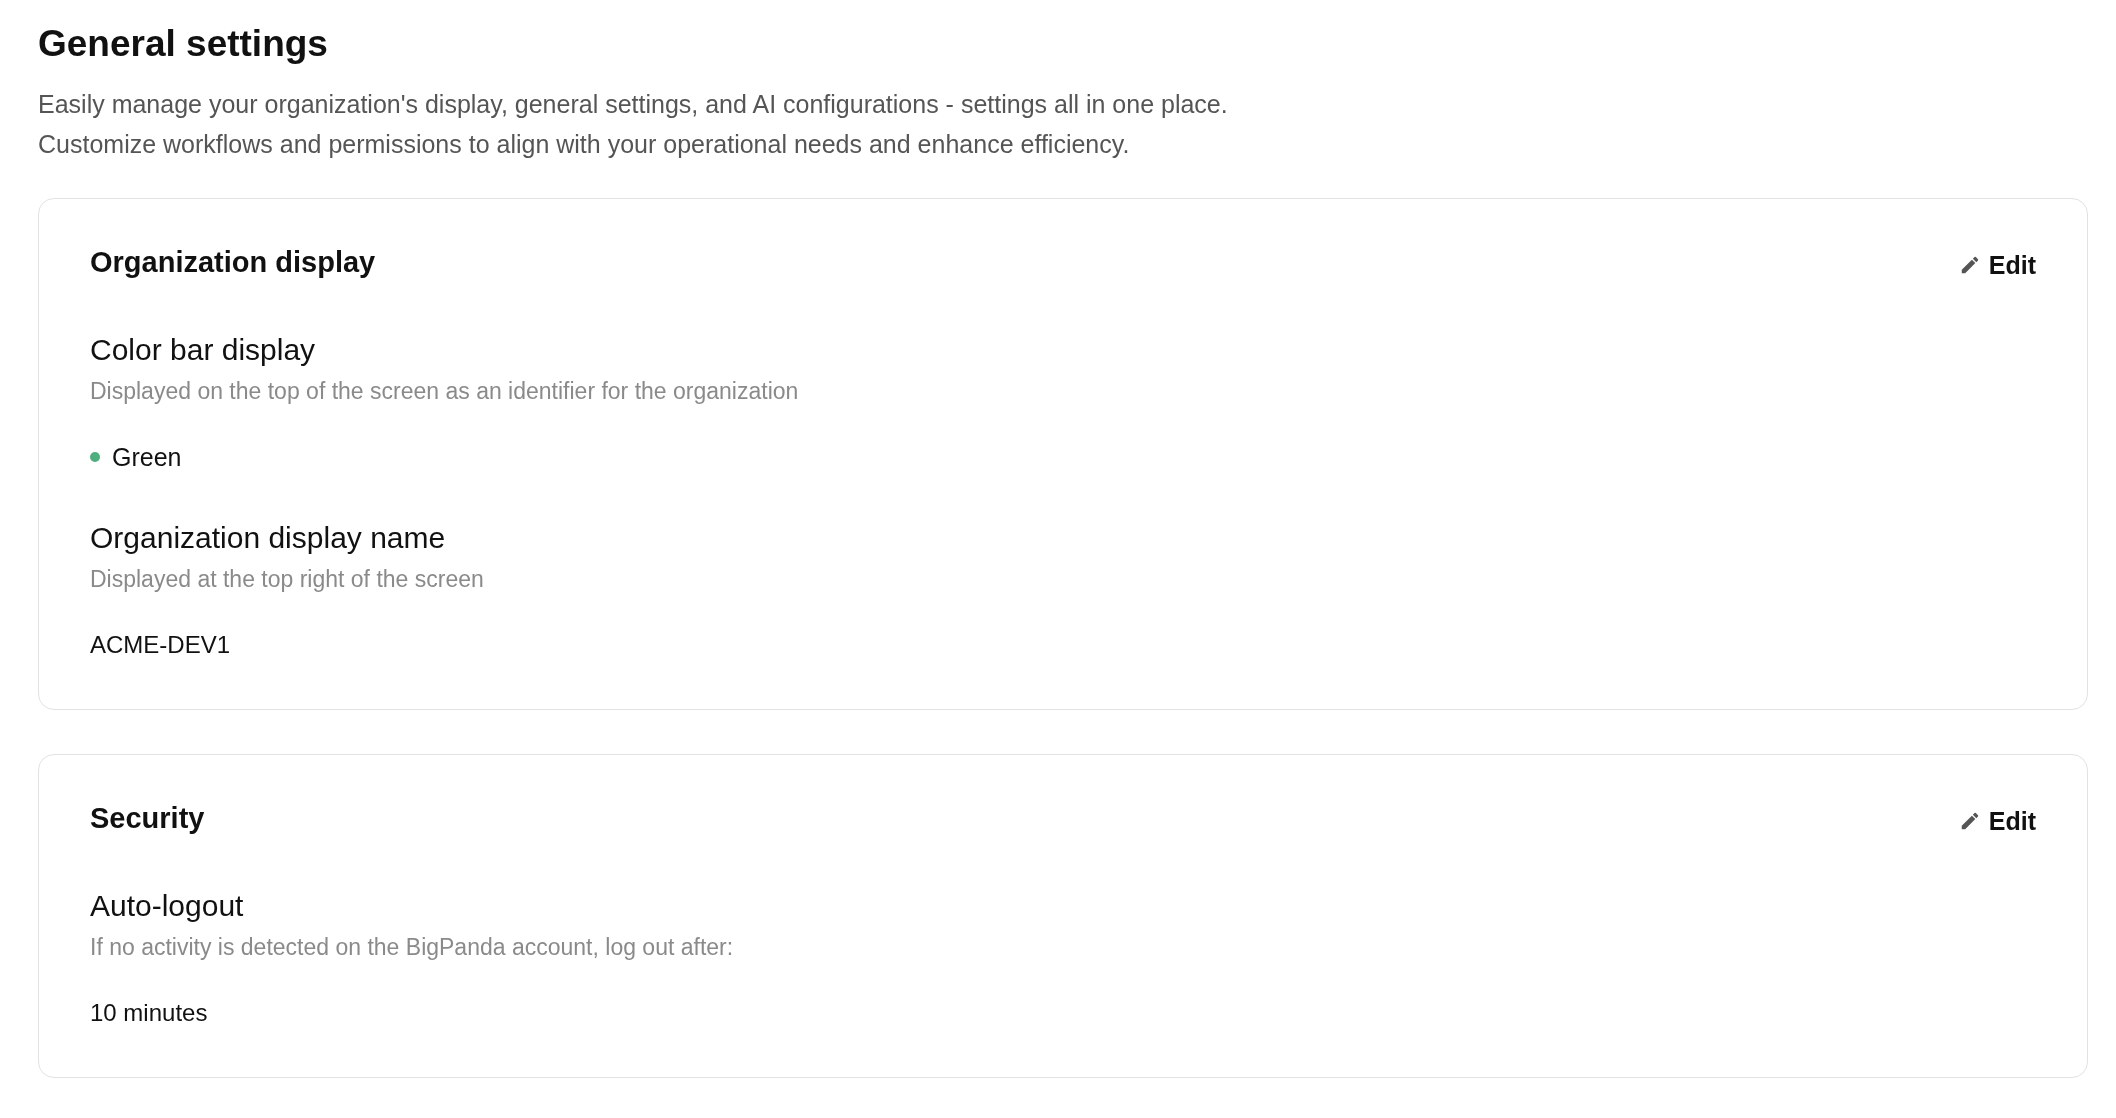 Image resolution: width=2116 pixels, height=1118 pixels. I want to click on section-title: Security, so click(147, 818).